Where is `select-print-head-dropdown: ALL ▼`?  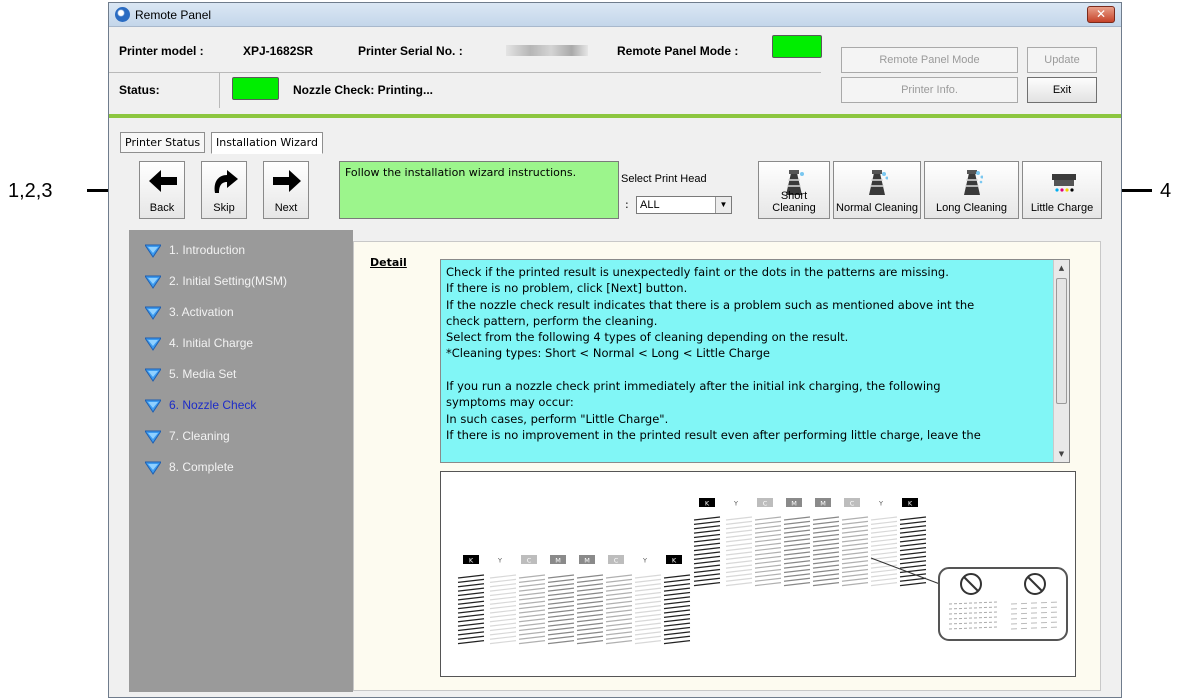
select-print-head-dropdown: ALL ▼ is located at coordinates (684, 205).